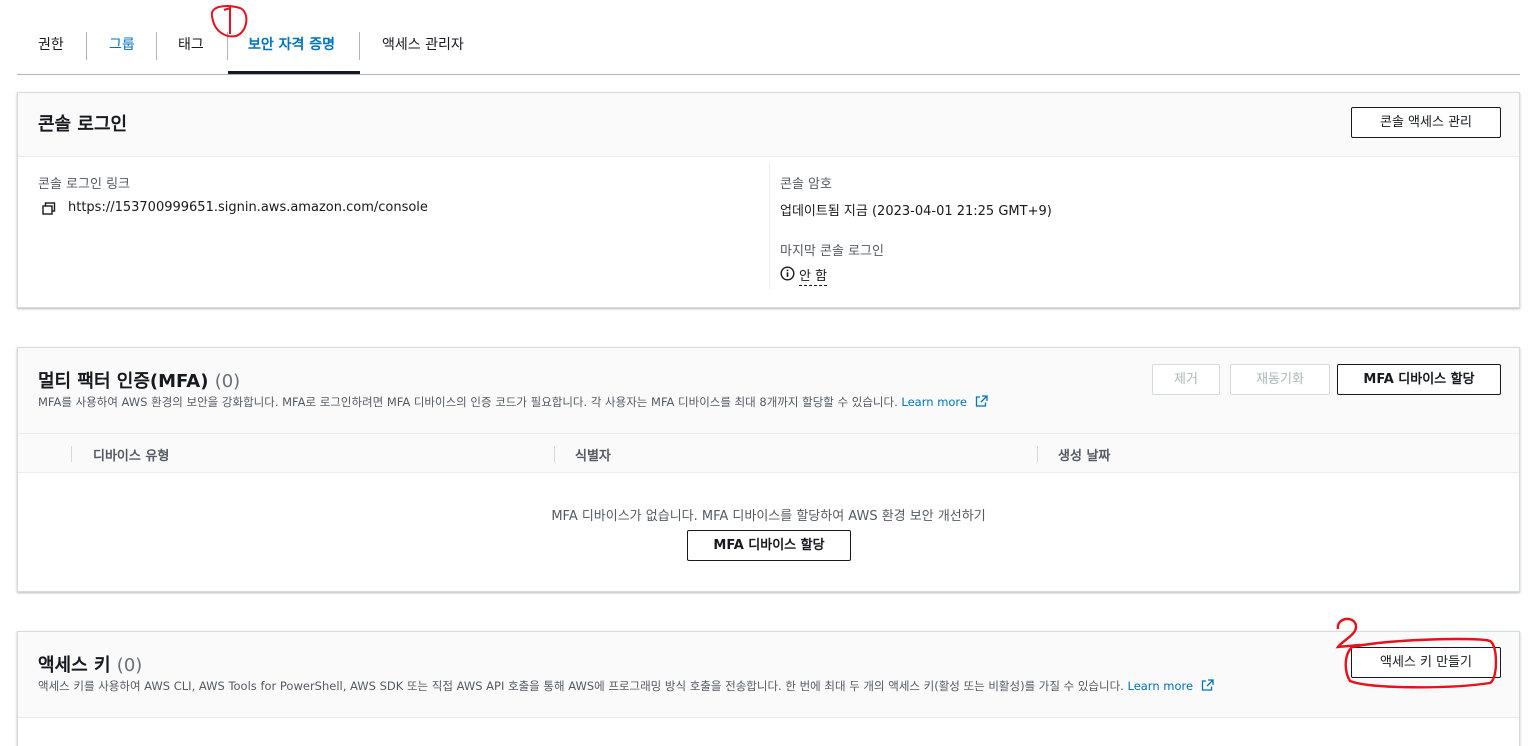  What do you see at coordinates (934, 402) in the screenshot?
I see `mfa-learn-more-link: Learn more` at bounding box center [934, 402].